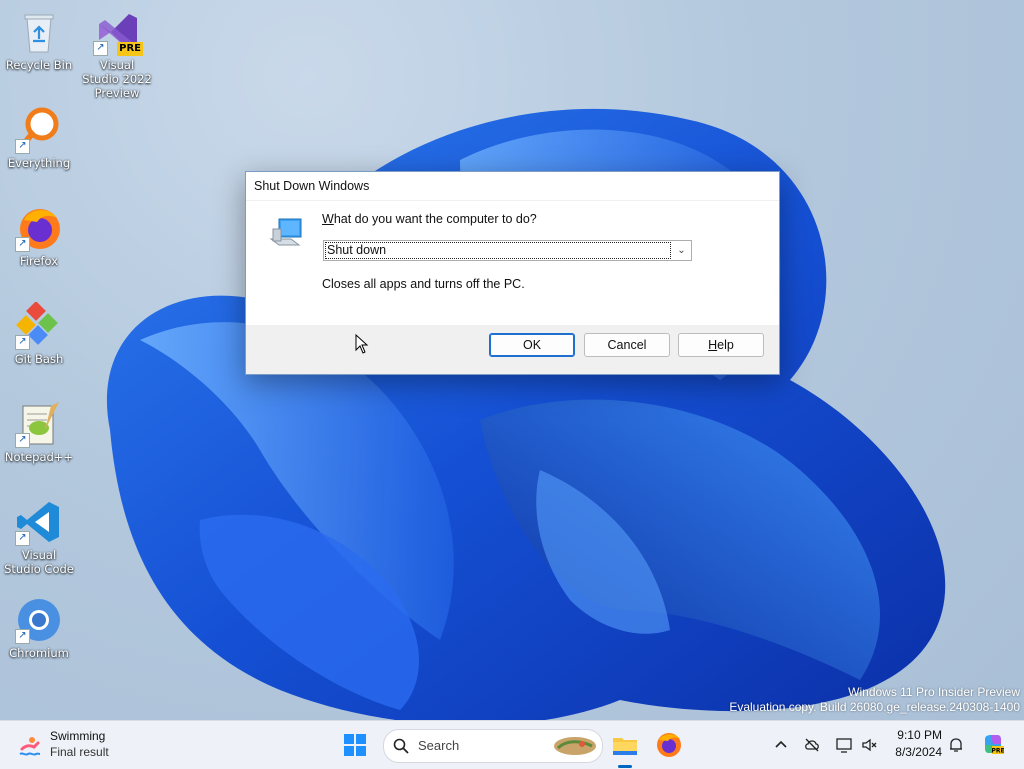 The height and width of the screenshot is (769, 1024). I want to click on desktop-icon-chromium: ↗ Chromium, so click(39, 628).